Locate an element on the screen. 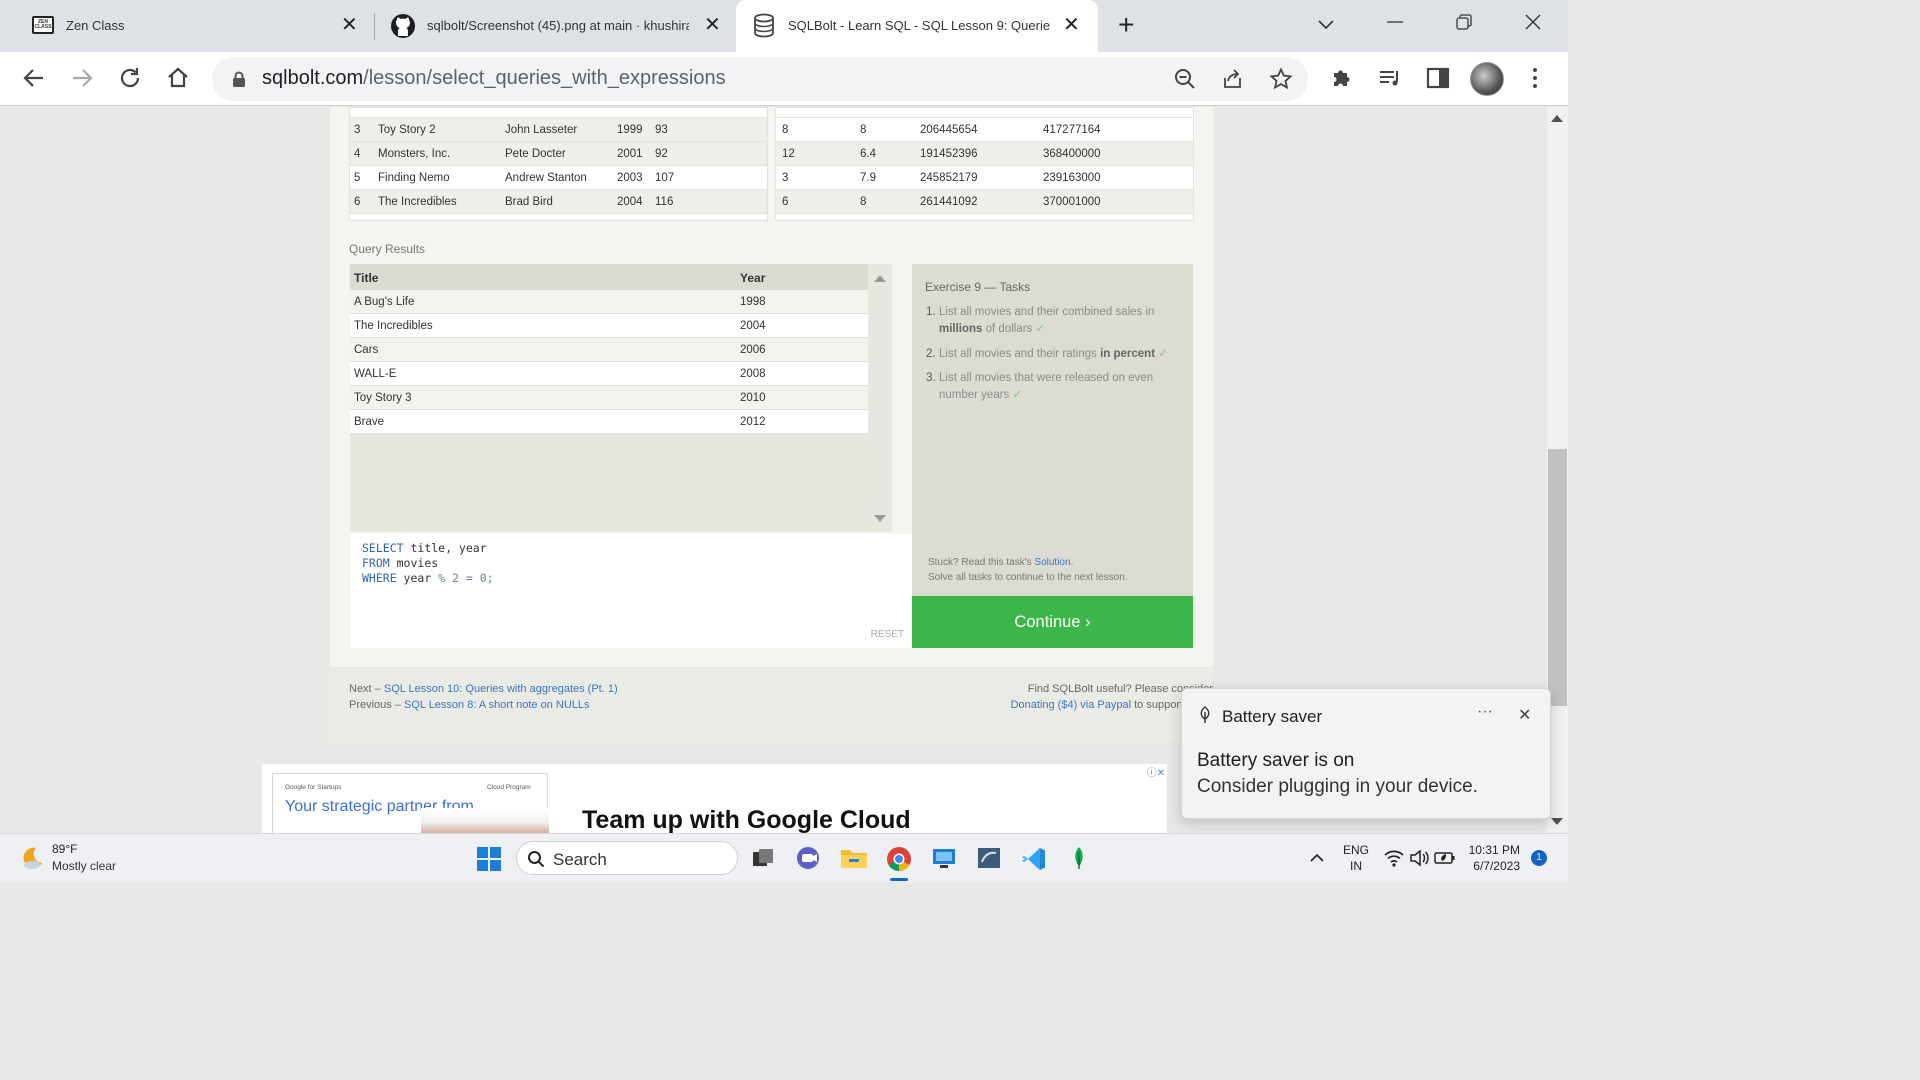  donate-link: Donating ($4) via Paypal is located at coordinates (1071, 705).